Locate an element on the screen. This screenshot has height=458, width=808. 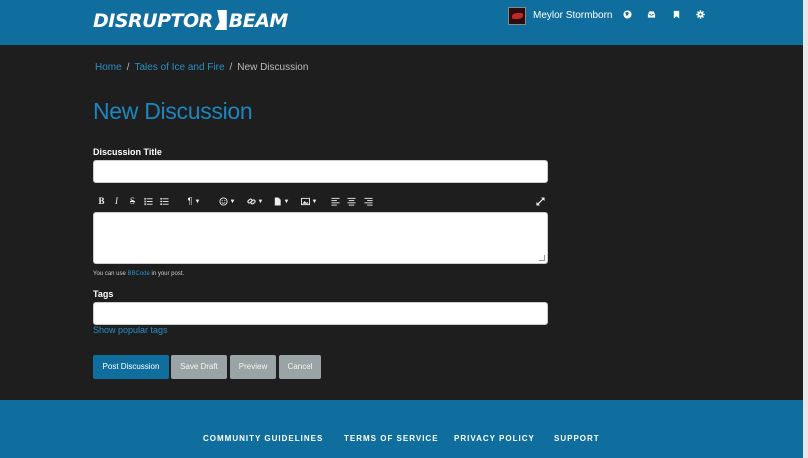
emoji-dropdown: ▼ is located at coordinates (227, 201).